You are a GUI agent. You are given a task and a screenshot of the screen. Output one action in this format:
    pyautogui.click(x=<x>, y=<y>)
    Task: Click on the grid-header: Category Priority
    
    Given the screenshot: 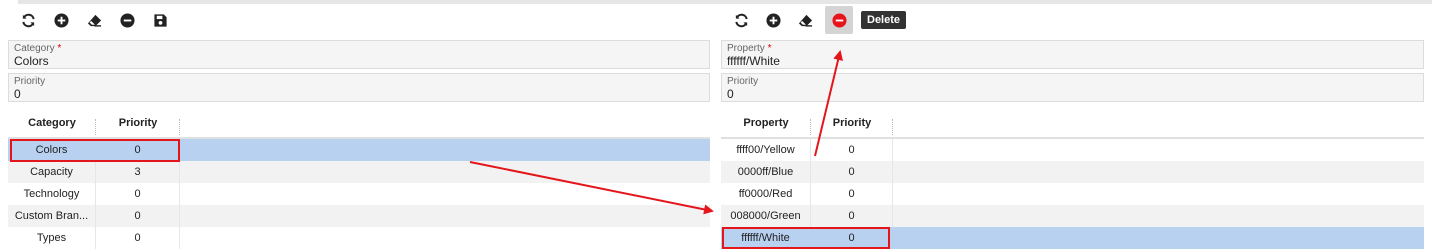 What is the action you would take?
    pyautogui.click(x=359, y=124)
    